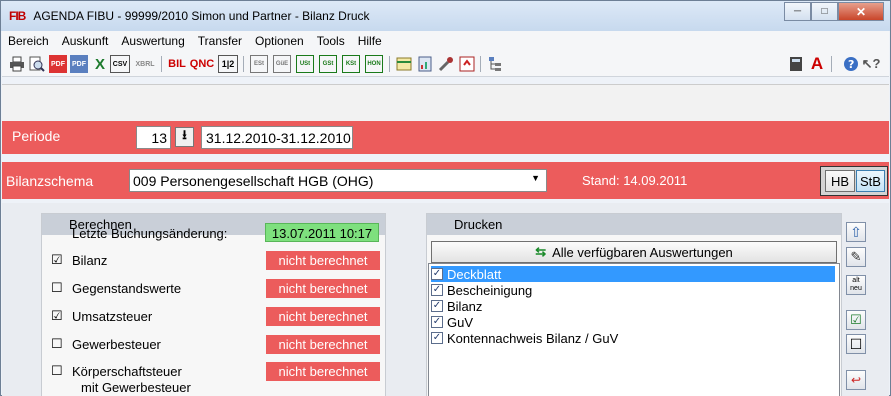  I want to click on agenda-logo-icon: A, so click(817, 63).